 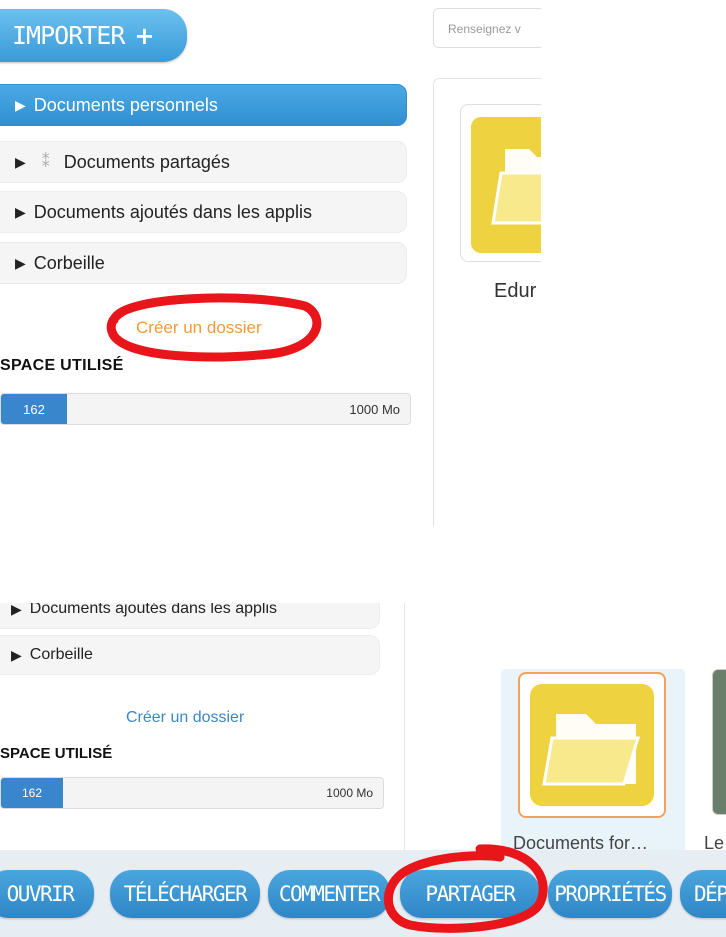 I want to click on image-thumbnail, so click(x=719, y=742).